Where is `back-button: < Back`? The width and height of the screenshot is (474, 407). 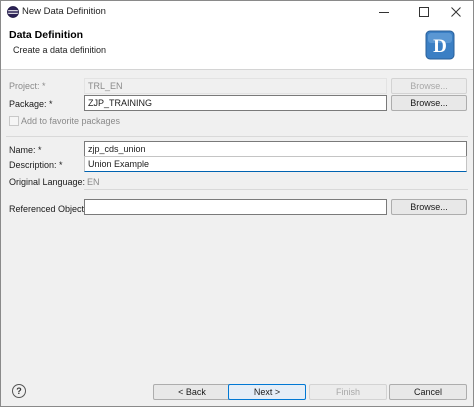
back-button: < Back is located at coordinates (192, 392).